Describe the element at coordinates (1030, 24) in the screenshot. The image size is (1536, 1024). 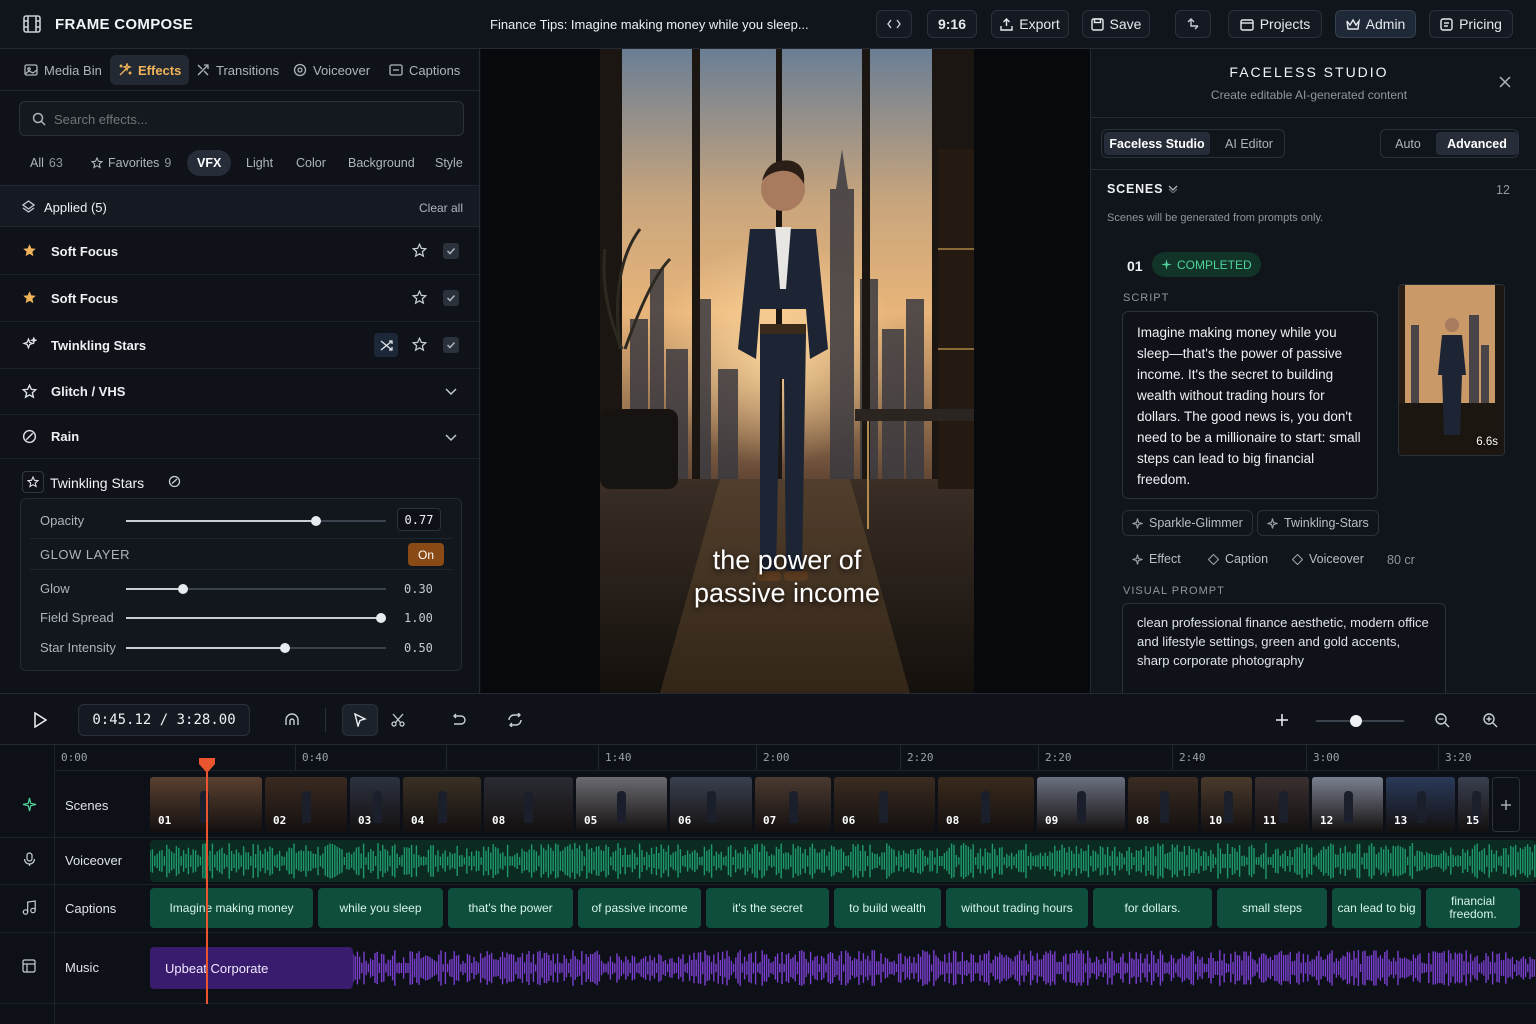
I see `export-button: Export` at that location.